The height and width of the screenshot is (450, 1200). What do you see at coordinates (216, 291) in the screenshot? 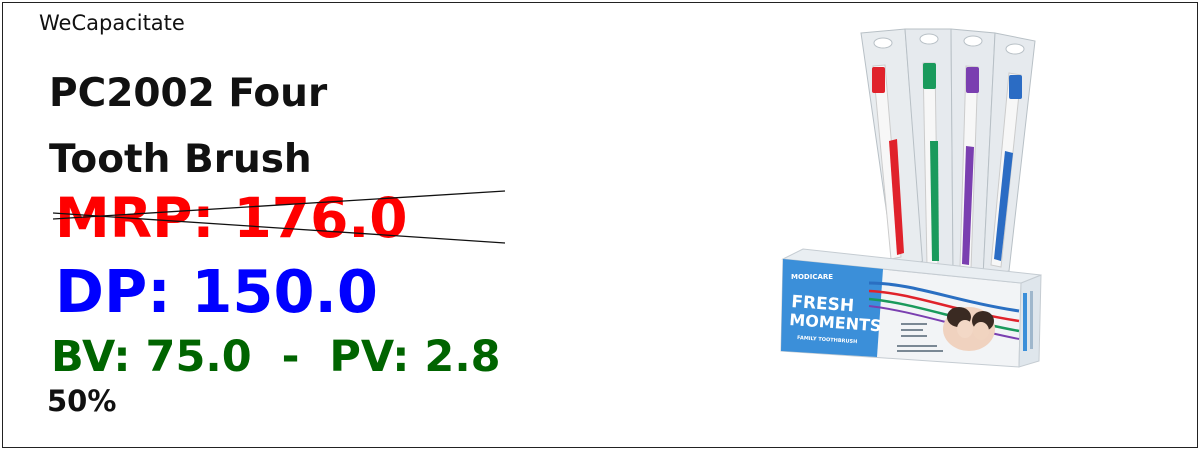
I see `dp-price: DP: 150.0` at bounding box center [216, 291].